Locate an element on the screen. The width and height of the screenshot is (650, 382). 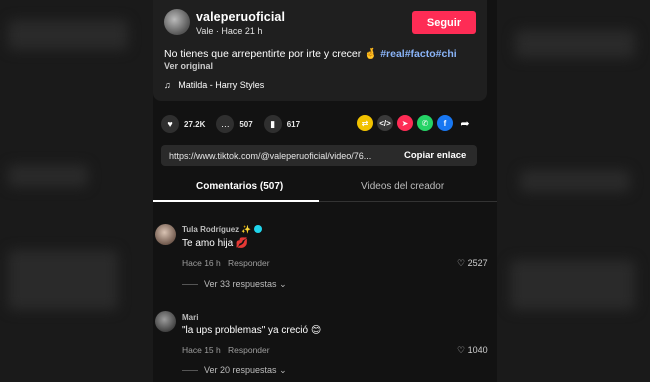
tab-comments: Comentarios (507) is located at coordinates (239, 186).